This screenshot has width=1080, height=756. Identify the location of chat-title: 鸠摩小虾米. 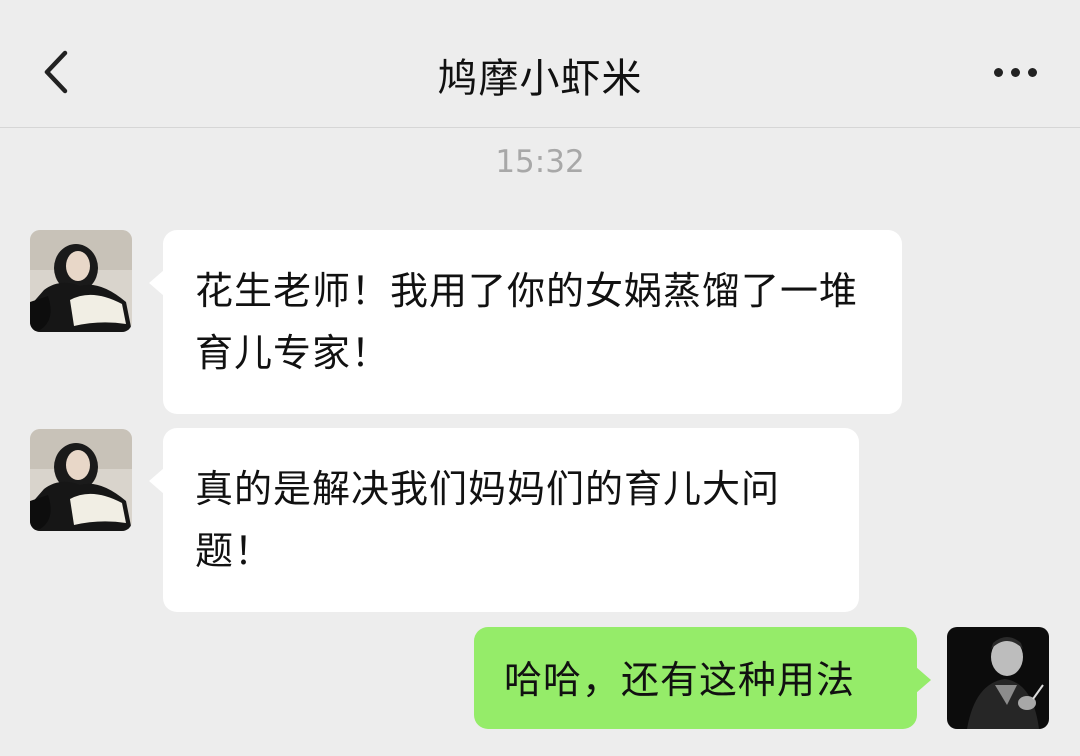
(540, 79).